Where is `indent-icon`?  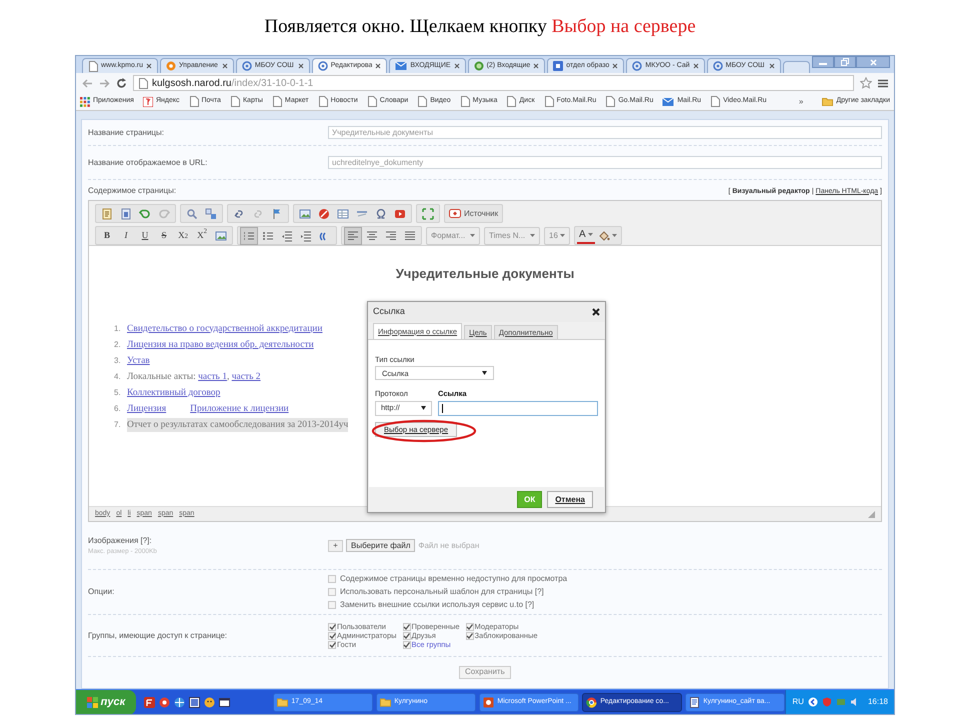
indent-icon is located at coordinates (306, 236).